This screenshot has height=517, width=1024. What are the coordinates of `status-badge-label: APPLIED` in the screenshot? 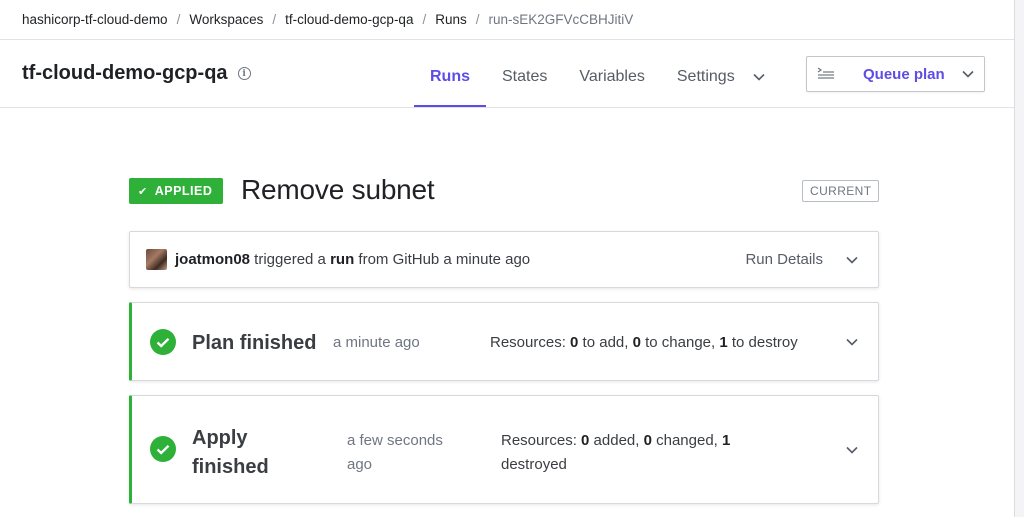 It's located at (183, 191).